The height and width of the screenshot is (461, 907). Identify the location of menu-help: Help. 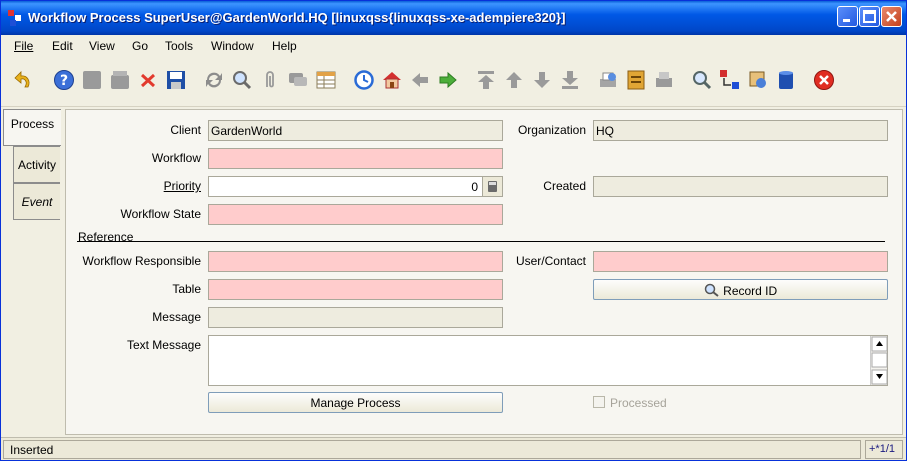
(284, 46).